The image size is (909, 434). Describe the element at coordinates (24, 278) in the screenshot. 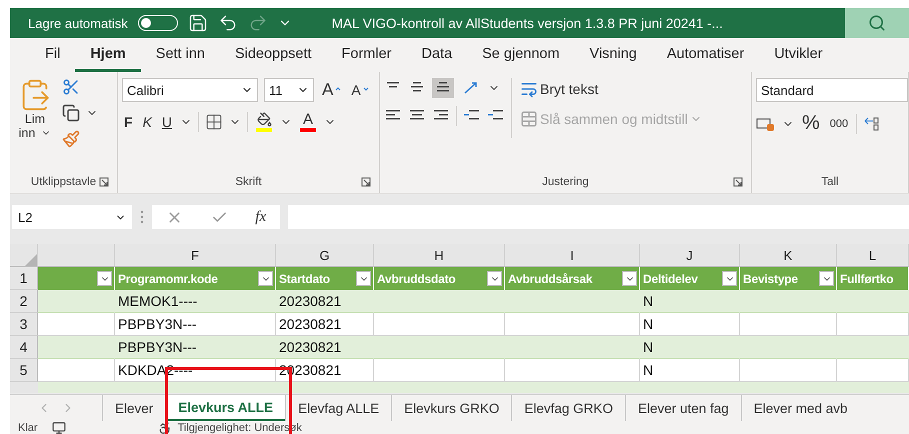

I see `row-header: 1` at that location.